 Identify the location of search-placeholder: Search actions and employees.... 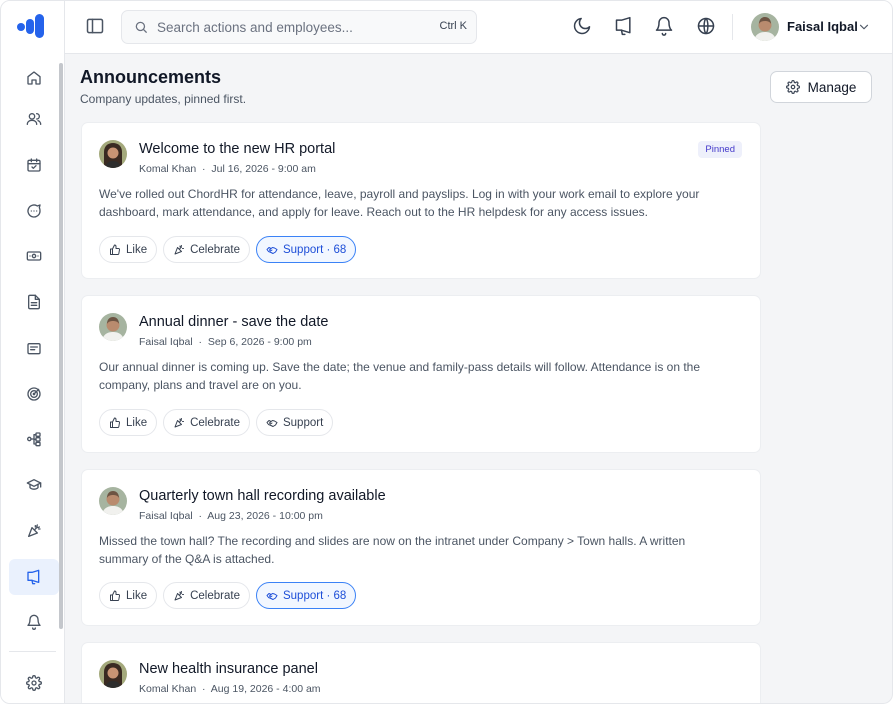
(255, 27).